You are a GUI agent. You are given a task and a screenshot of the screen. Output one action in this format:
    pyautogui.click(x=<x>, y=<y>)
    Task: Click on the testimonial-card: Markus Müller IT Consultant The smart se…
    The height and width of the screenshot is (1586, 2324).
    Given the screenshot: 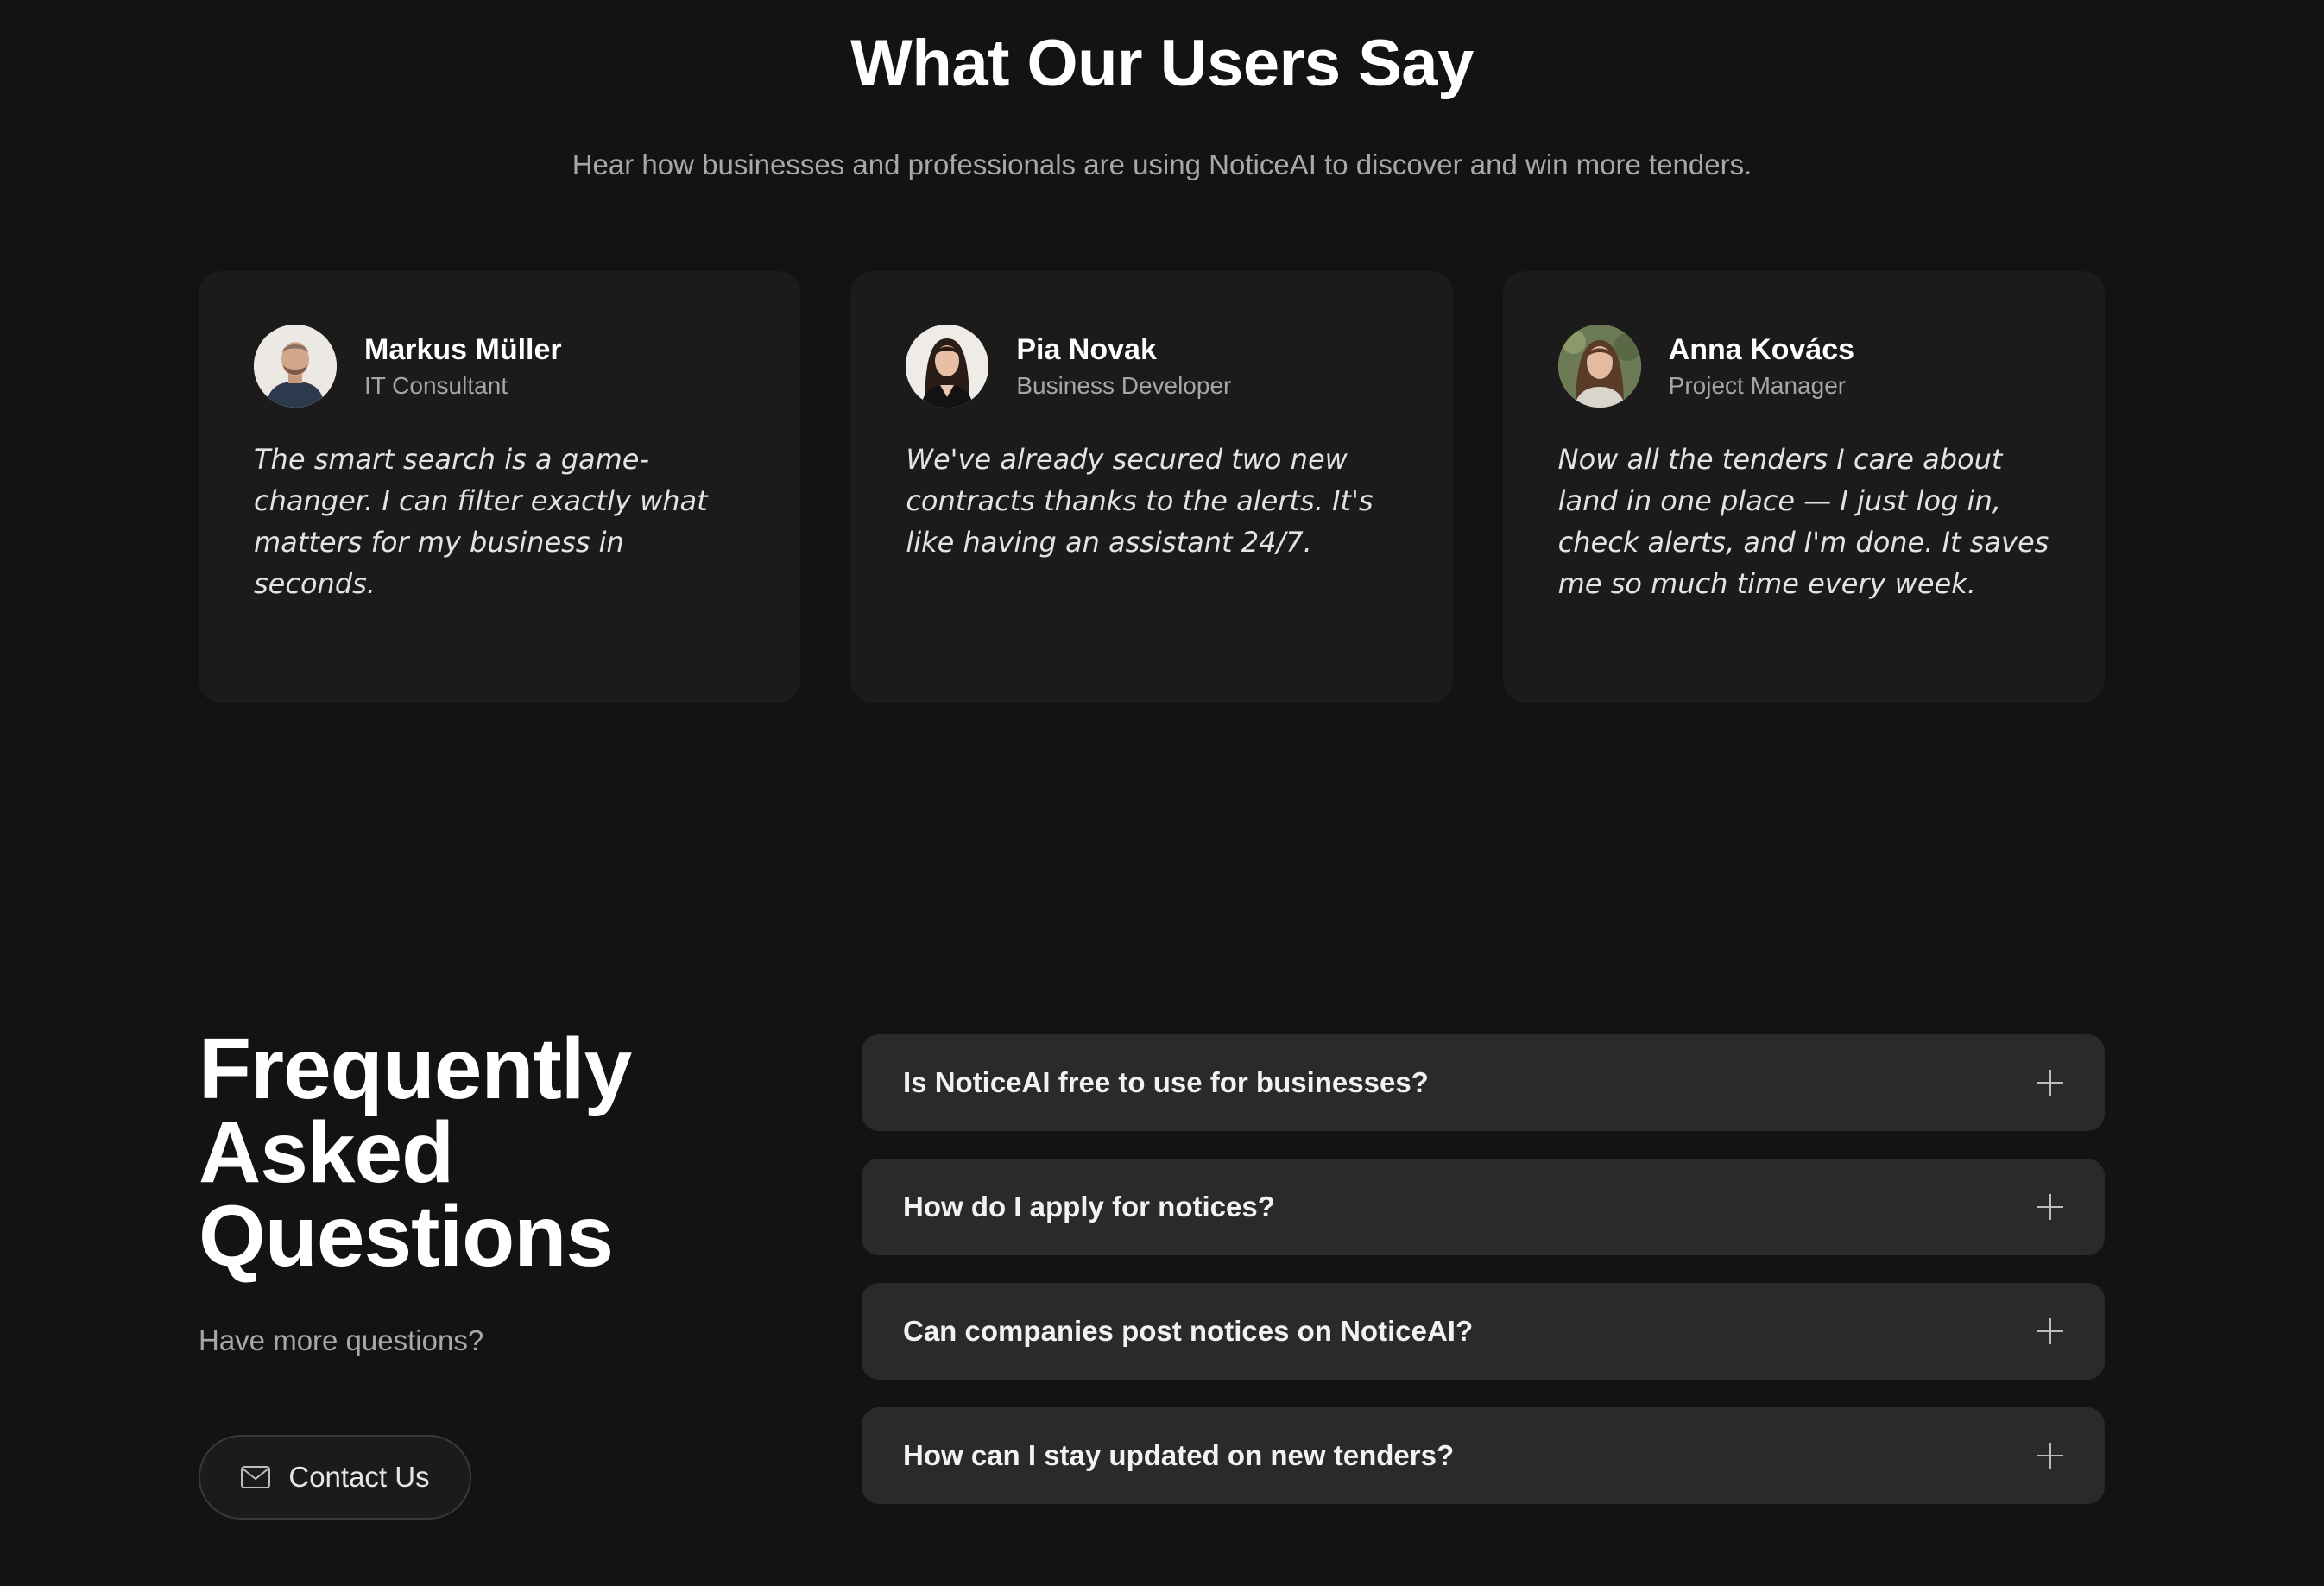 What is the action you would take?
    pyautogui.click(x=500, y=487)
    